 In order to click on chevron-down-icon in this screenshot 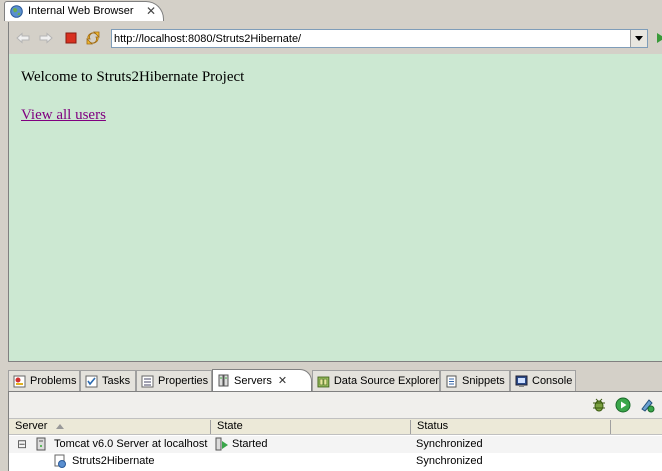, I will do `click(639, 38)`.